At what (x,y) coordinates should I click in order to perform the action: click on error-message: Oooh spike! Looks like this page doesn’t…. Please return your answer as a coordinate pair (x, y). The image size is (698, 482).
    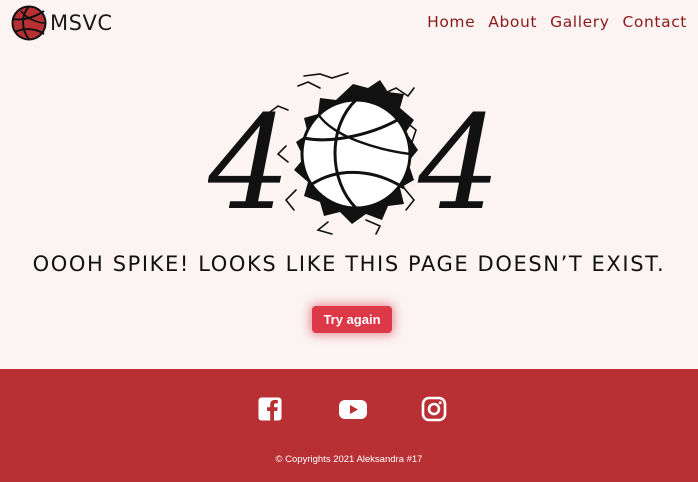
    Looking at the image, I should click on (349, 264).